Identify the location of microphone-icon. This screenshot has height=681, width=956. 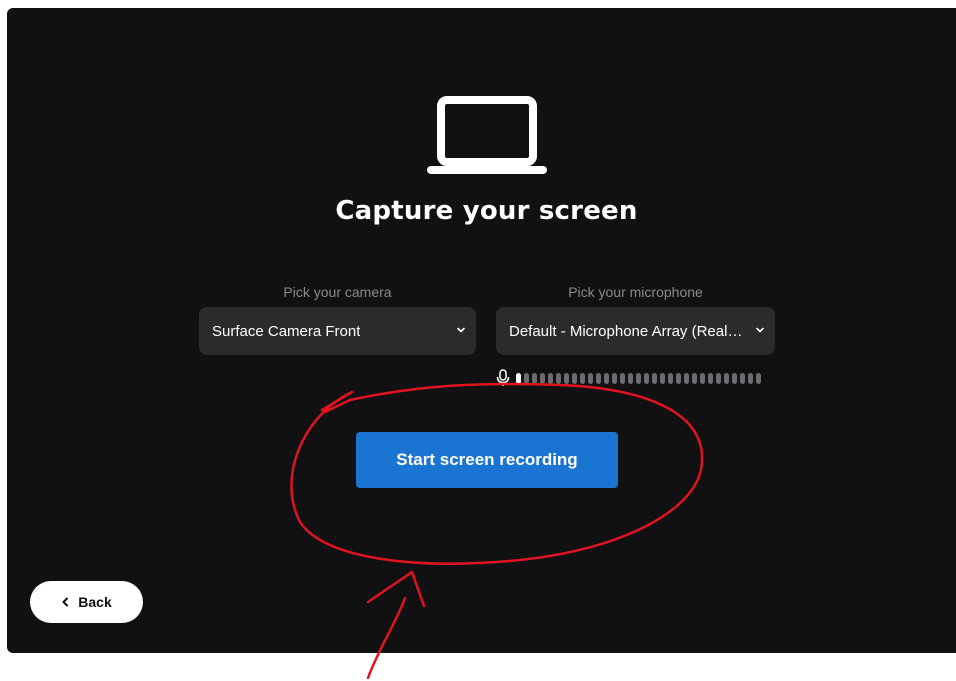
(503, 377).